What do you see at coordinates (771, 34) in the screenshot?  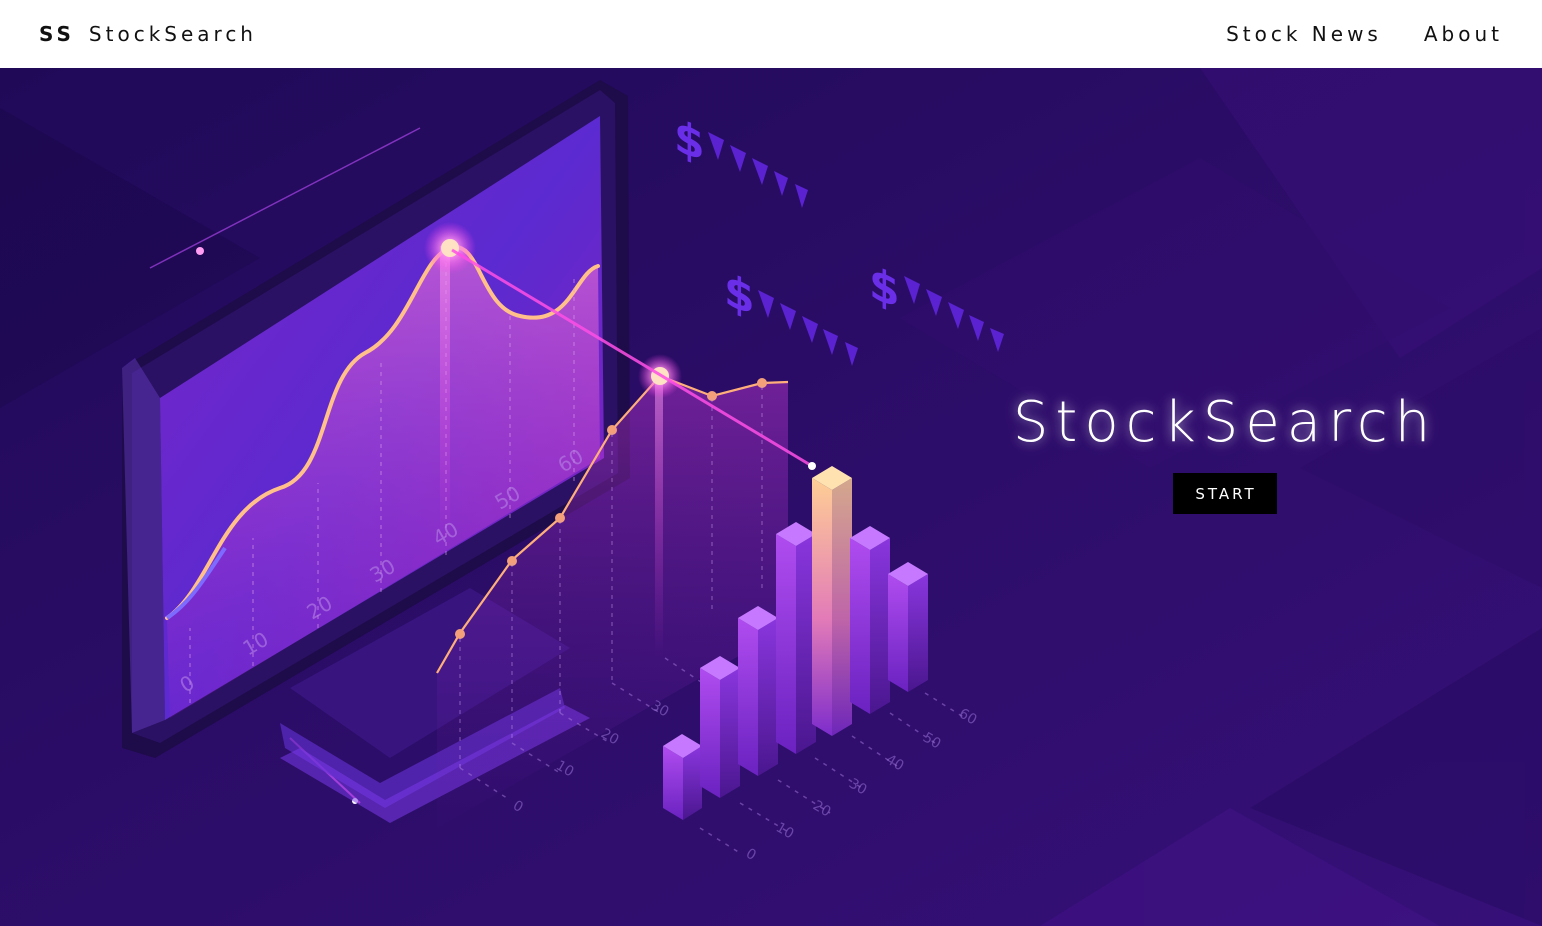 I see `top-navbar: SS StockSearch Stock News About` at bounding box center [771, 34].